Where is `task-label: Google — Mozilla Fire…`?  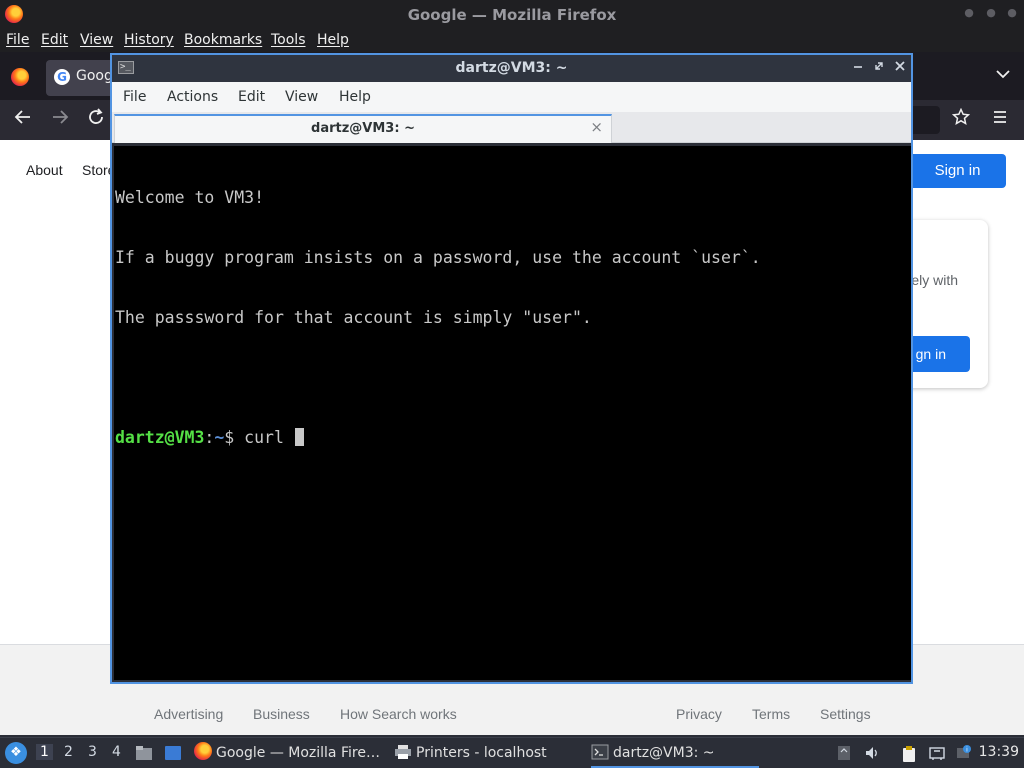
task-label: Google — Mozilla Fire… is located at coordinates (298, 753).